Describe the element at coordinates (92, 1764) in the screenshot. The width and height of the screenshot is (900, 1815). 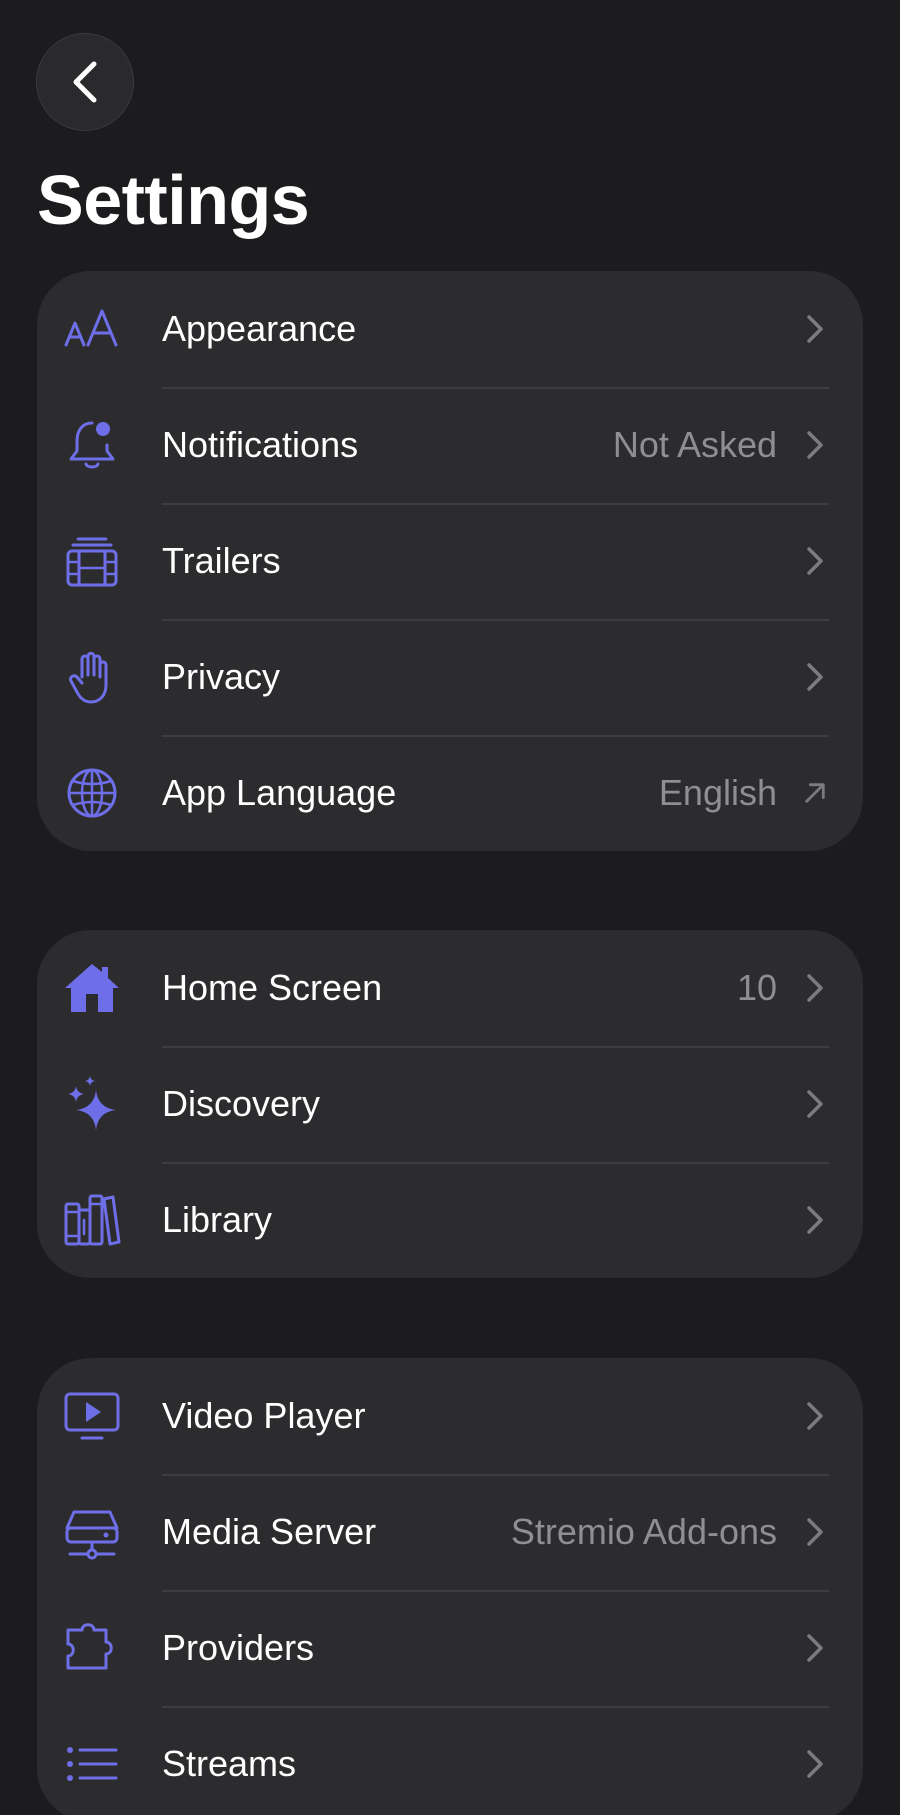
I see `list-bullet-icon` at that location.